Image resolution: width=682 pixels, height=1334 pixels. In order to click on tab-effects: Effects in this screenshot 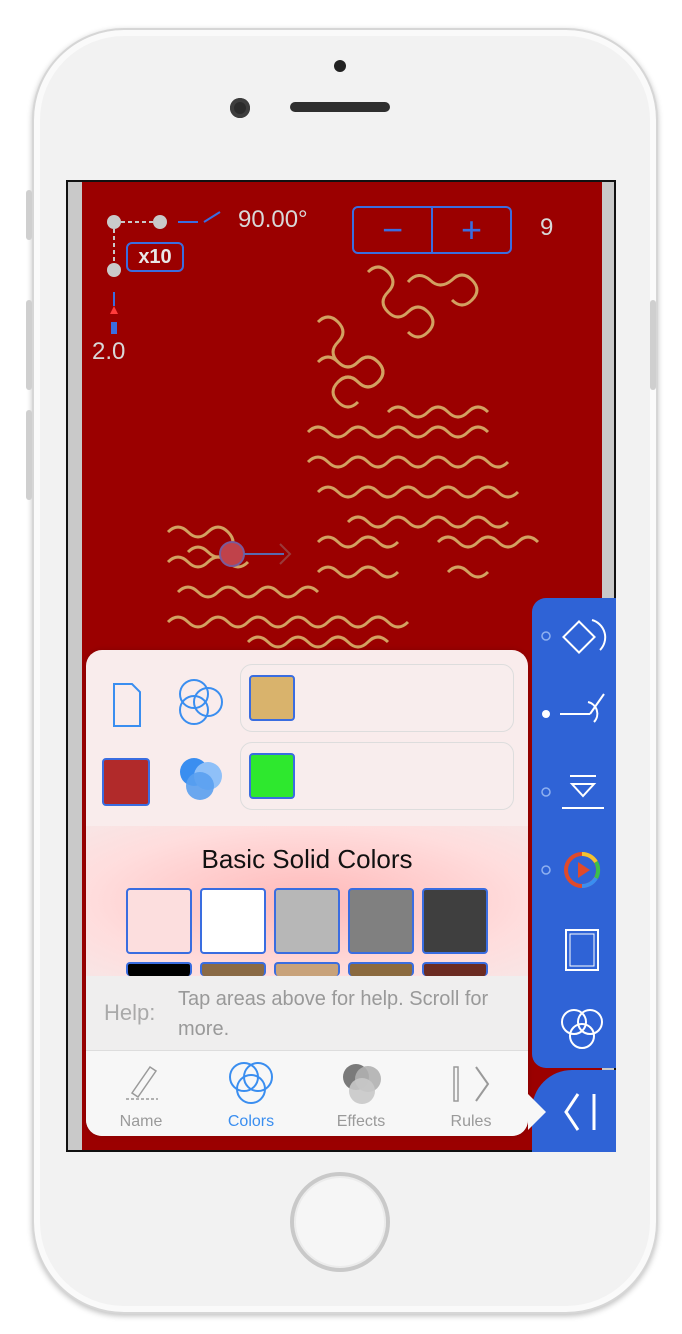, I will do `click(361, 1093)`.